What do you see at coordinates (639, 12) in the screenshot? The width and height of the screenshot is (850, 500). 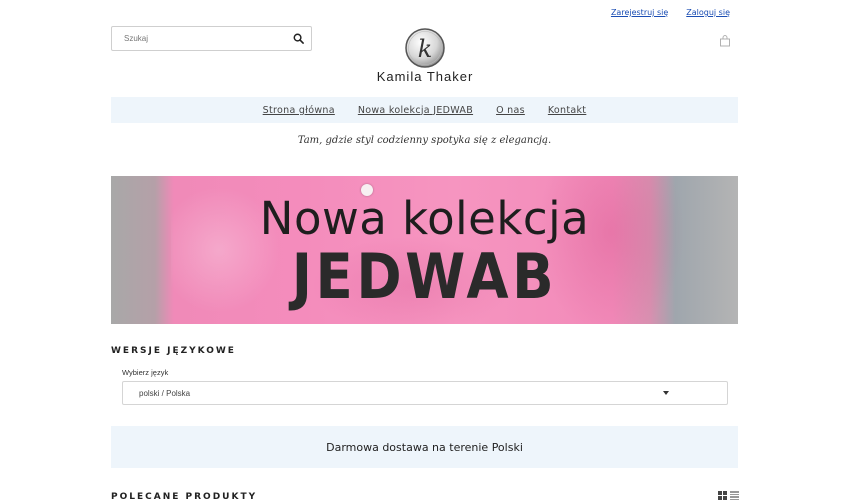 I see `register-link: Zarejestruj się` at bounding box center [639, 12].